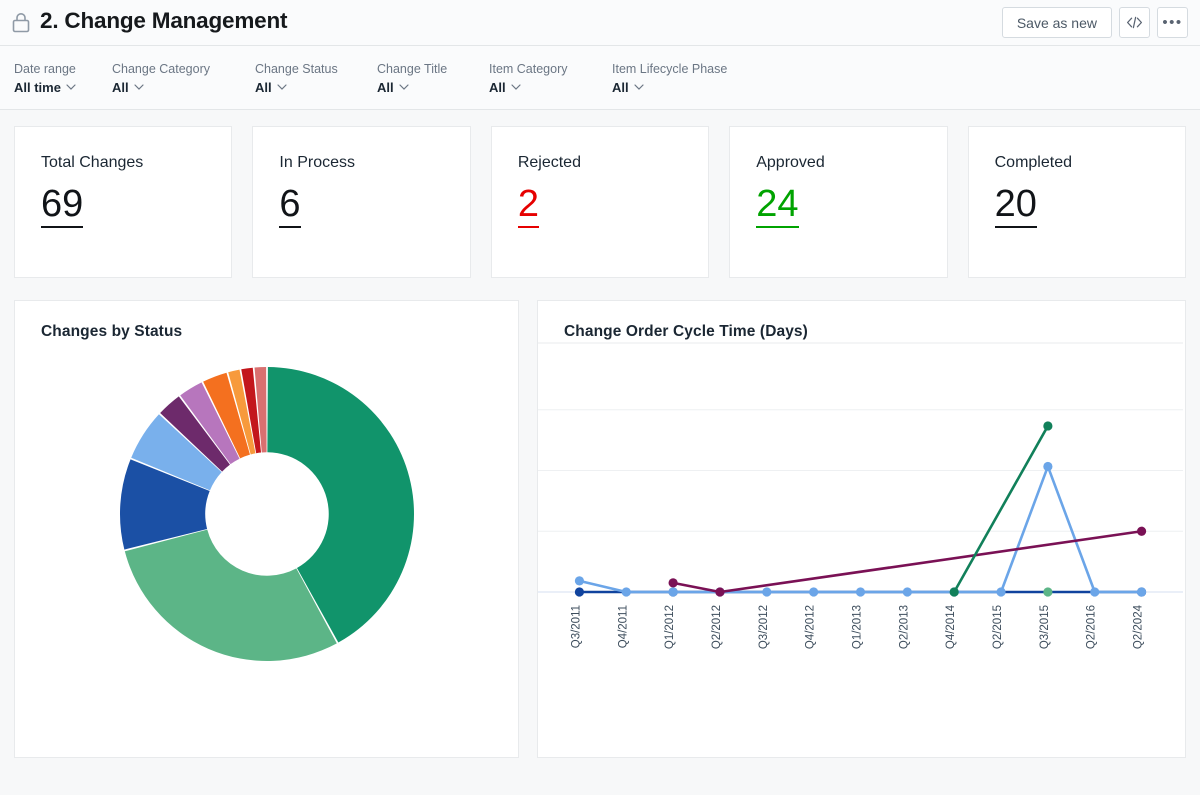  I want to click on filter-change-status: Change Status All, so click(316, 78).